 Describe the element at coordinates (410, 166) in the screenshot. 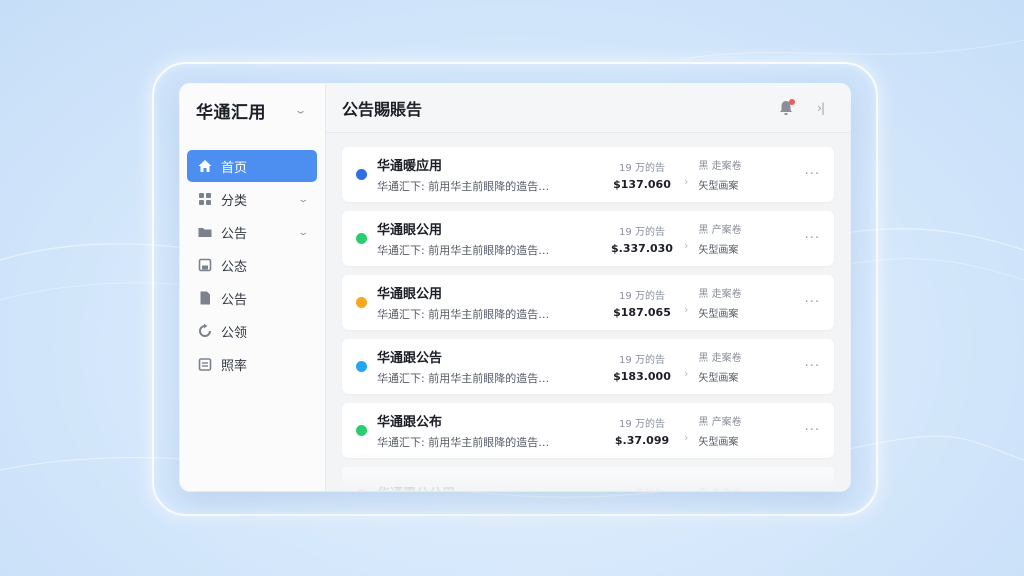

I see `item-title: 华通暖应用` at that location.